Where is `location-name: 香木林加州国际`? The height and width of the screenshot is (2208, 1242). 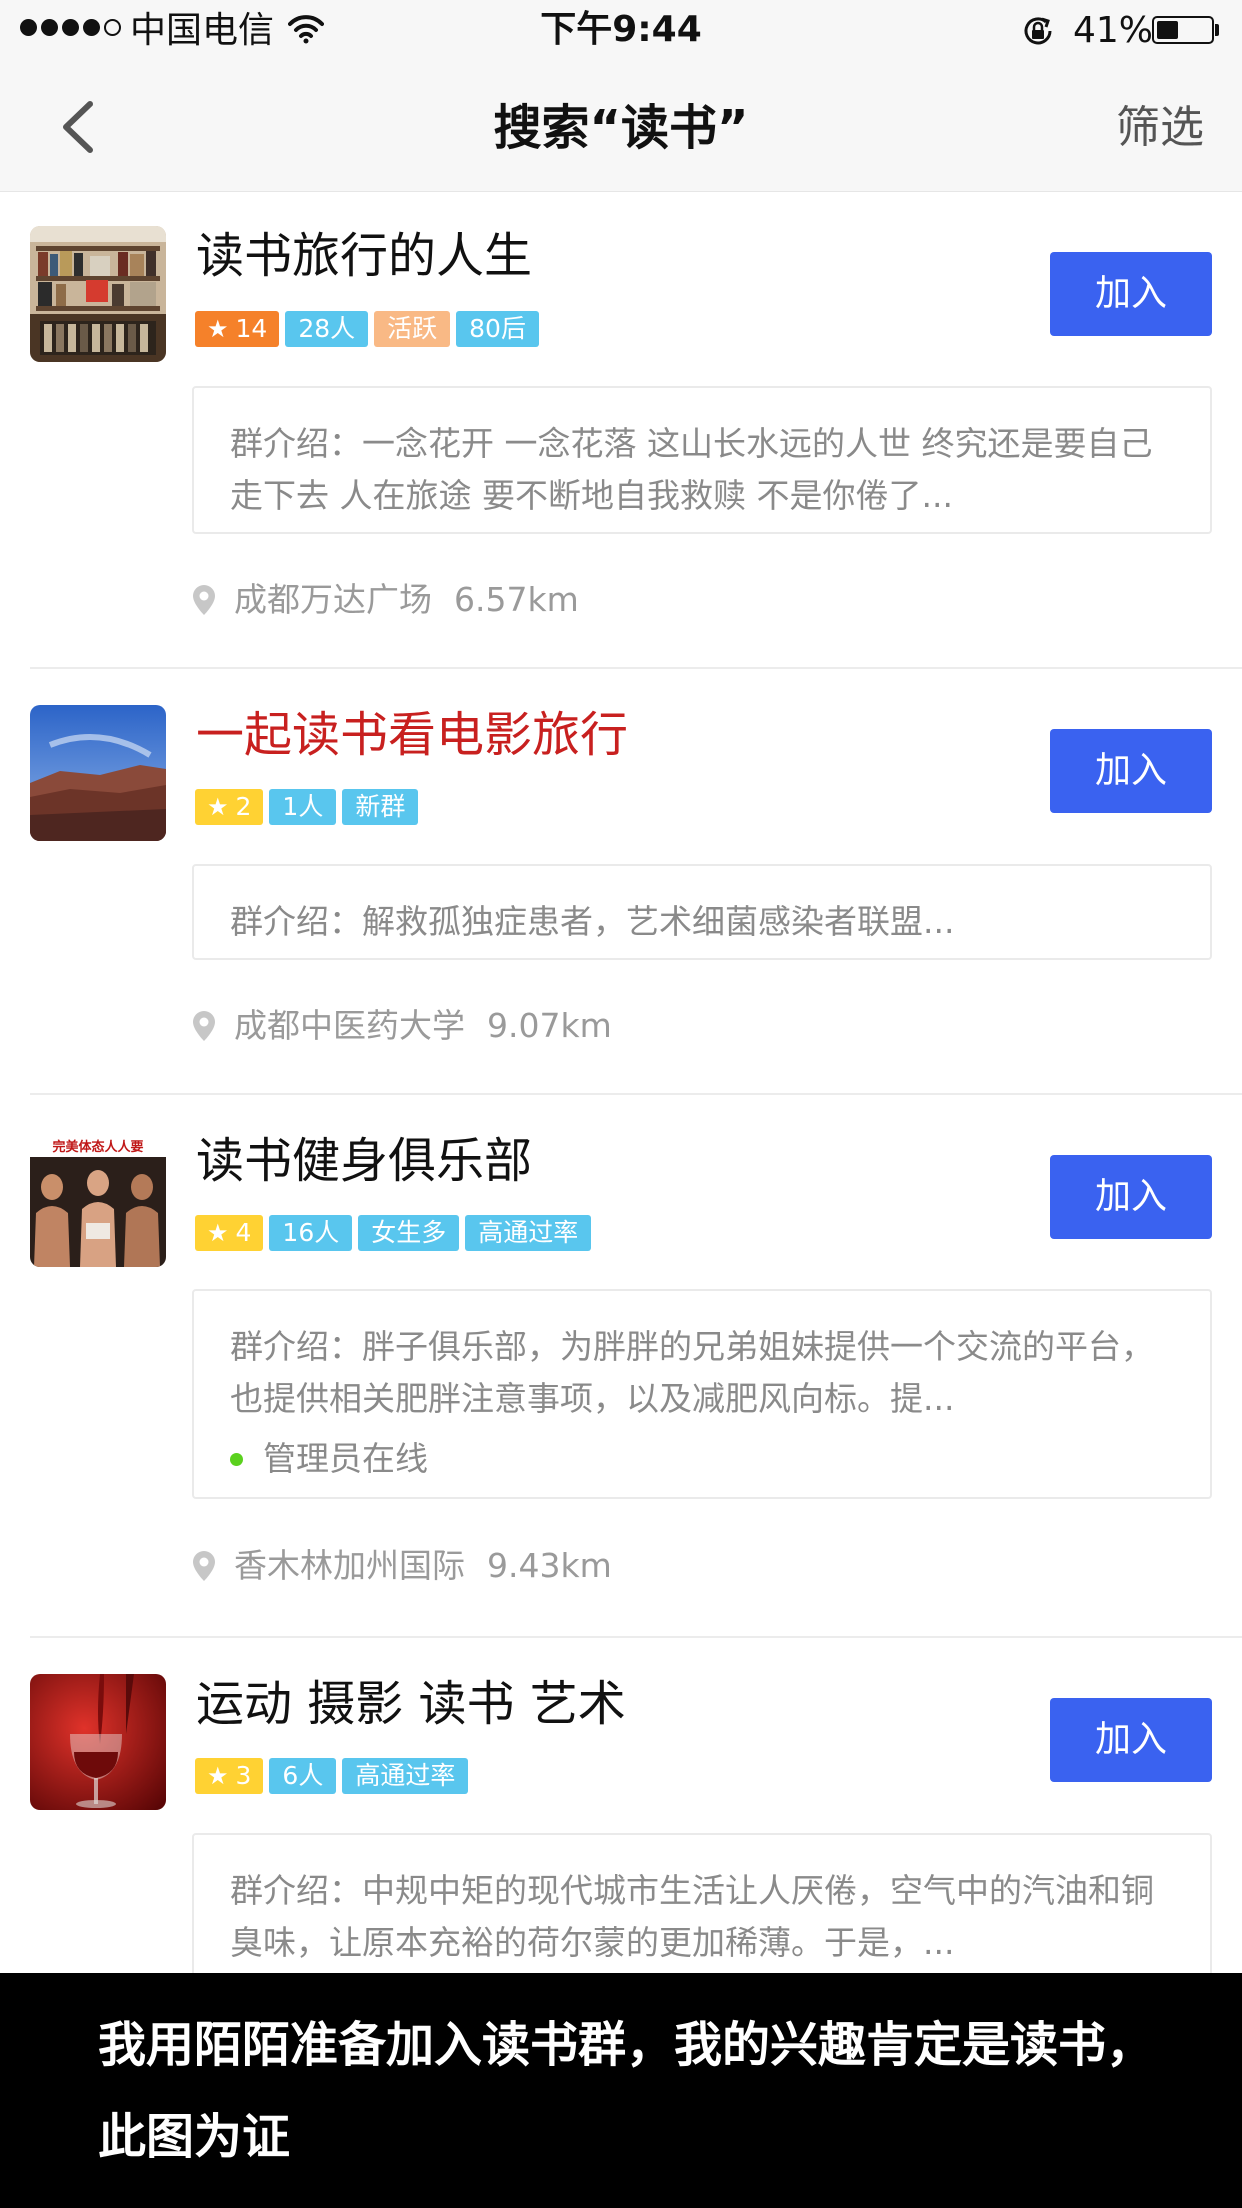
location-name: 香木林加州国际 is located at coordinates (349, 1565).